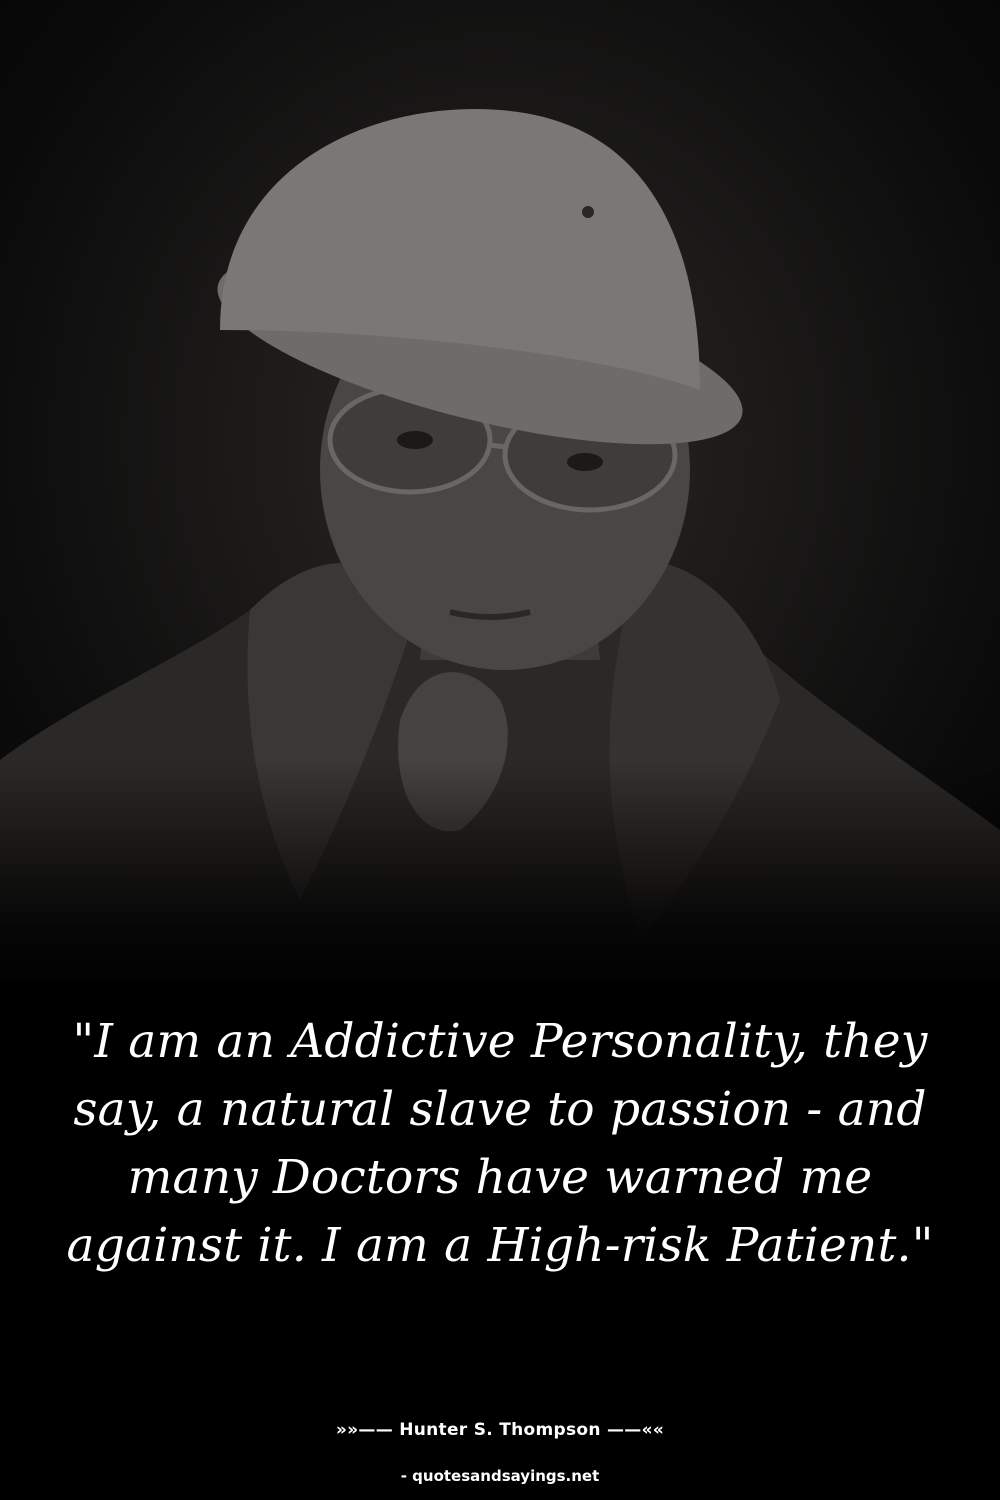  Describe the element at coordinates (500, 1476) in the screenshot. I see `source-credit: - quotesandsayings.net` at that location.